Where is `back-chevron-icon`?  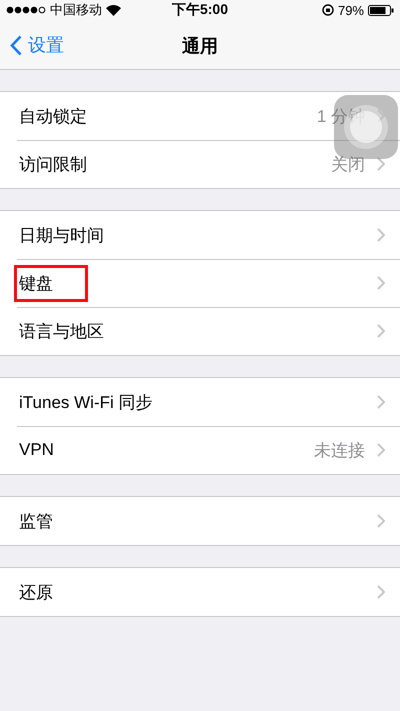 back-chevron-icon is located at coordinates (16, 45).